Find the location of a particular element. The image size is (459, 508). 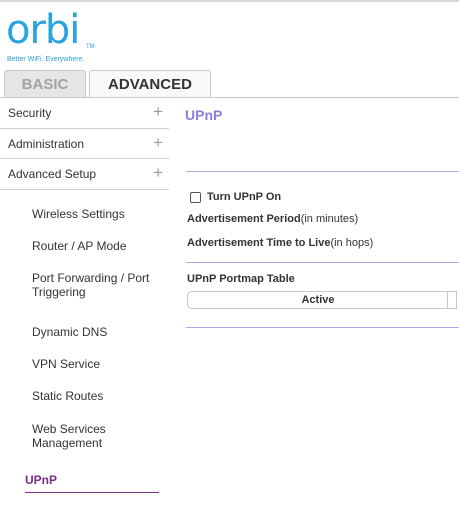

advertisement-ttl-label: Advertisement Time to Live(in hops) is located at coordinates (280, 243).